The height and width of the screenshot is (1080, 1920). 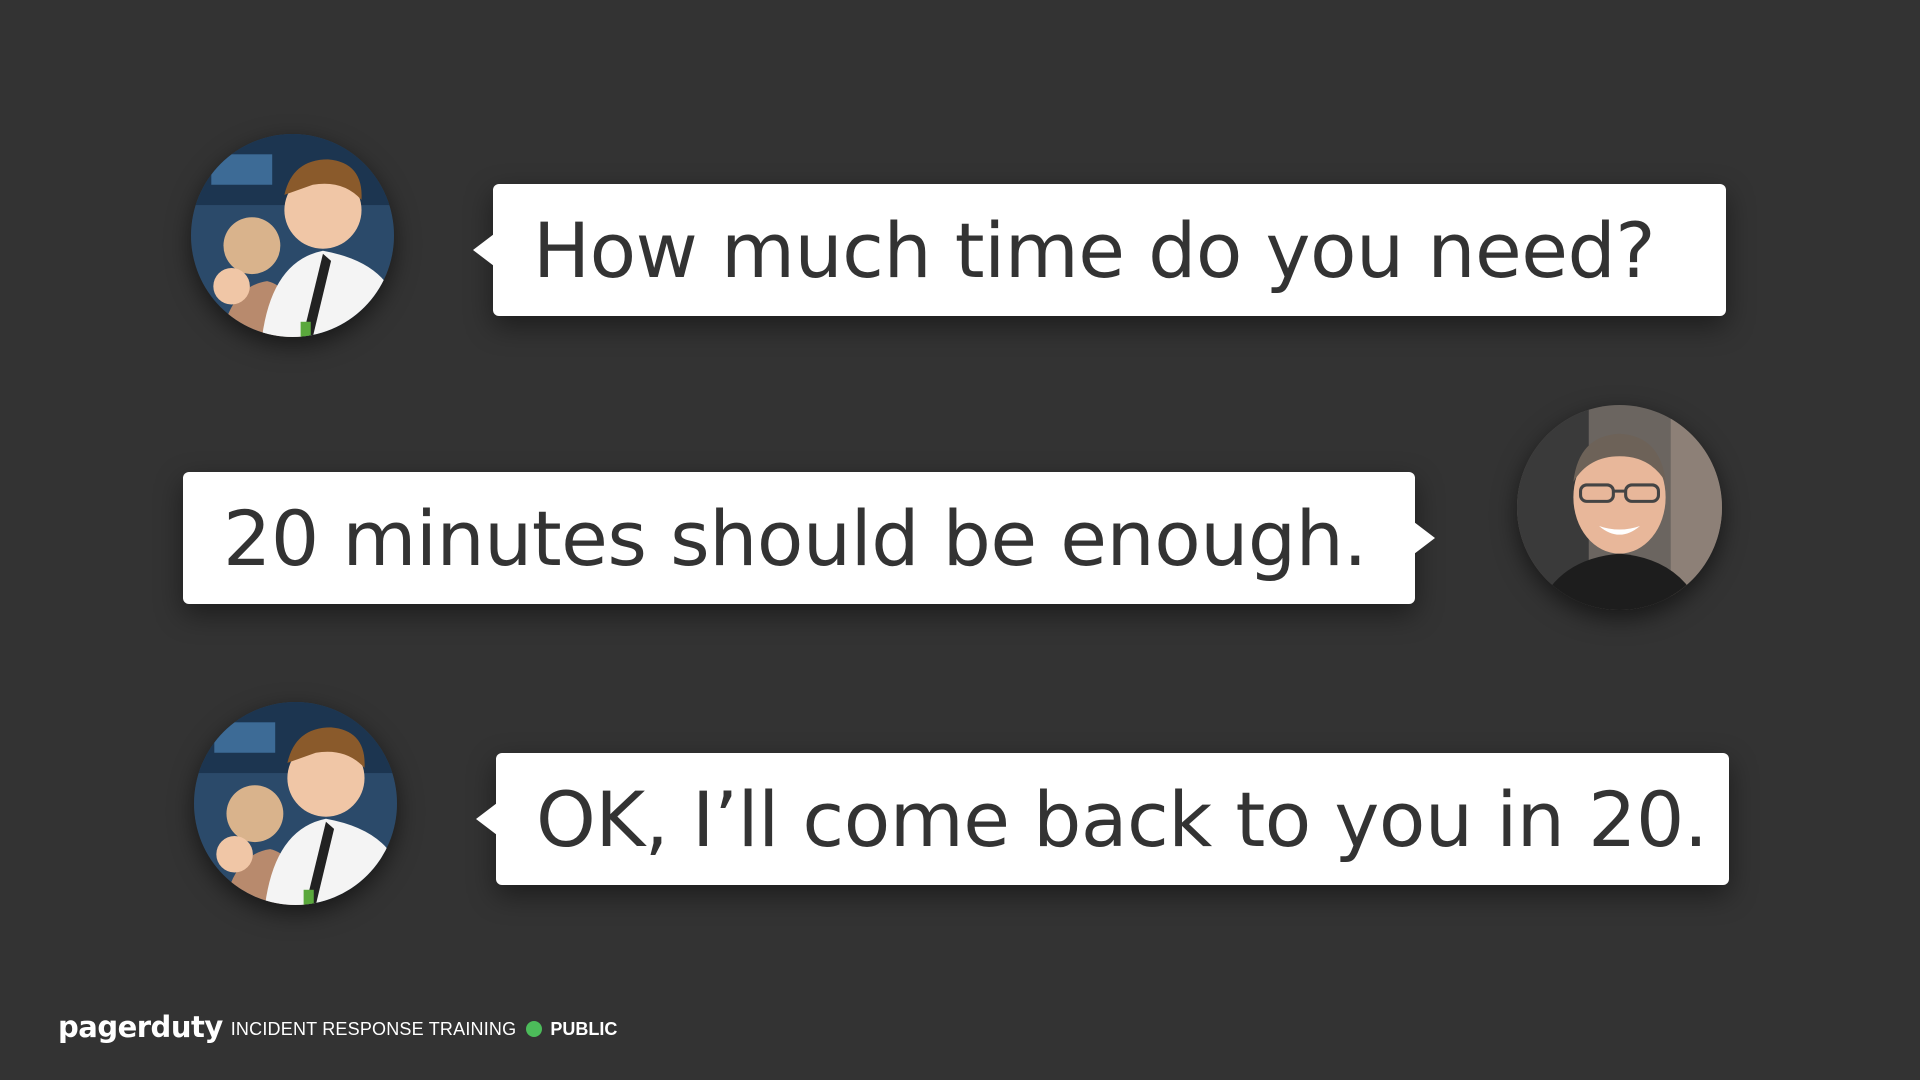 I want to click on message-bubble-2: 20 minutes should be enough., so click(x=809, y=538).